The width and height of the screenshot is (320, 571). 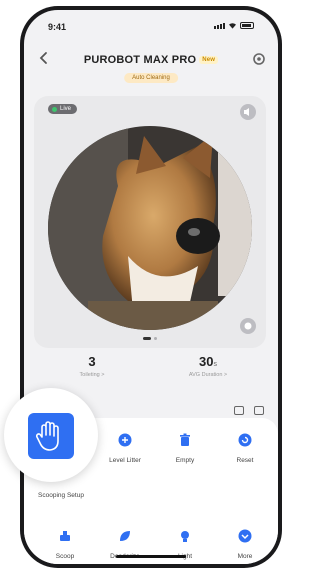 I want to click on new-badge: New, so click(x=209, y=60).